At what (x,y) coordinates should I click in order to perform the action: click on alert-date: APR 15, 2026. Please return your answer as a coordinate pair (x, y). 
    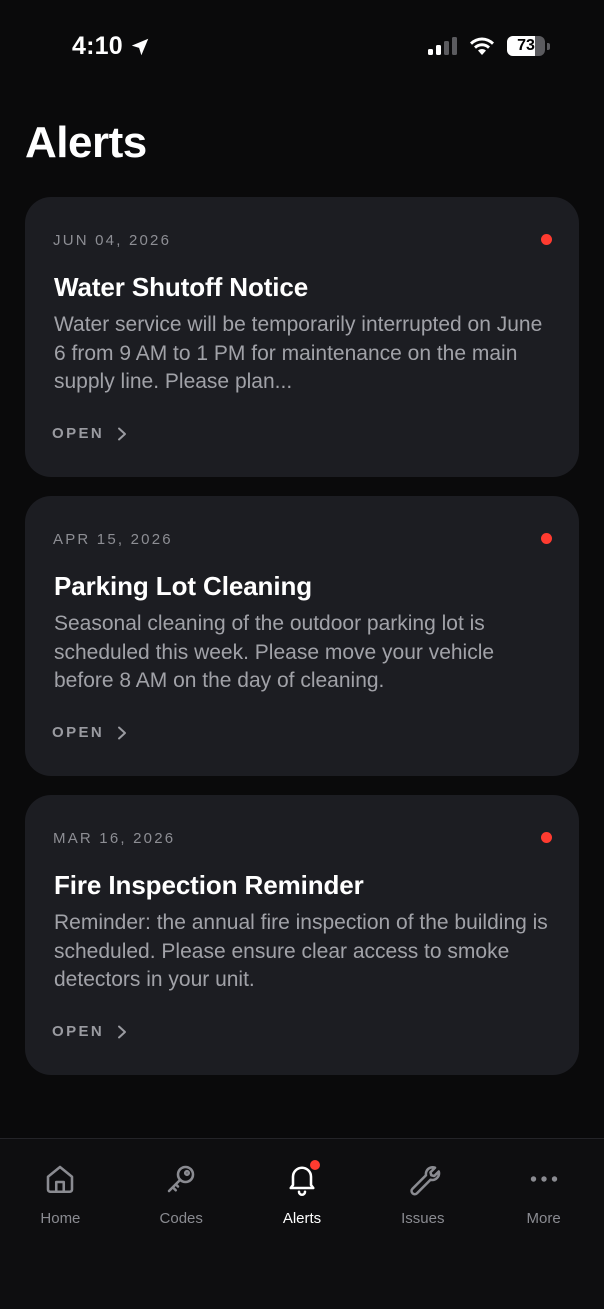
    Looking at the image, I should click on (113, 539).